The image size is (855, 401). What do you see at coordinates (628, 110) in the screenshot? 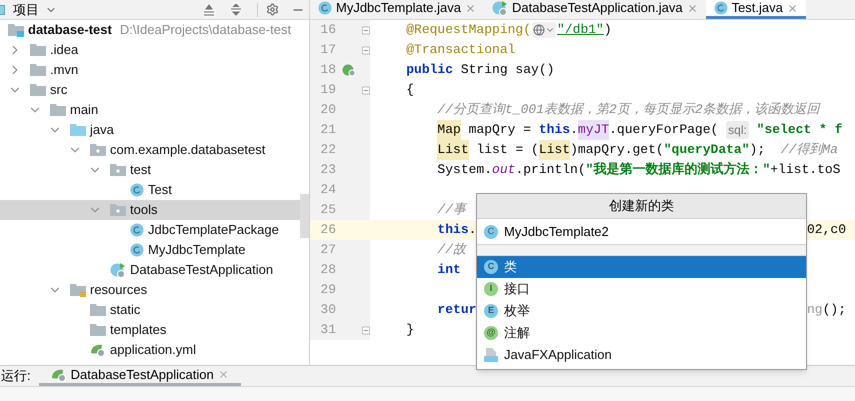
I see `code-token: //分页查询t_001表数据，第2页，每页显示2条数据，该函数返回` at bounding box center [628, 110].